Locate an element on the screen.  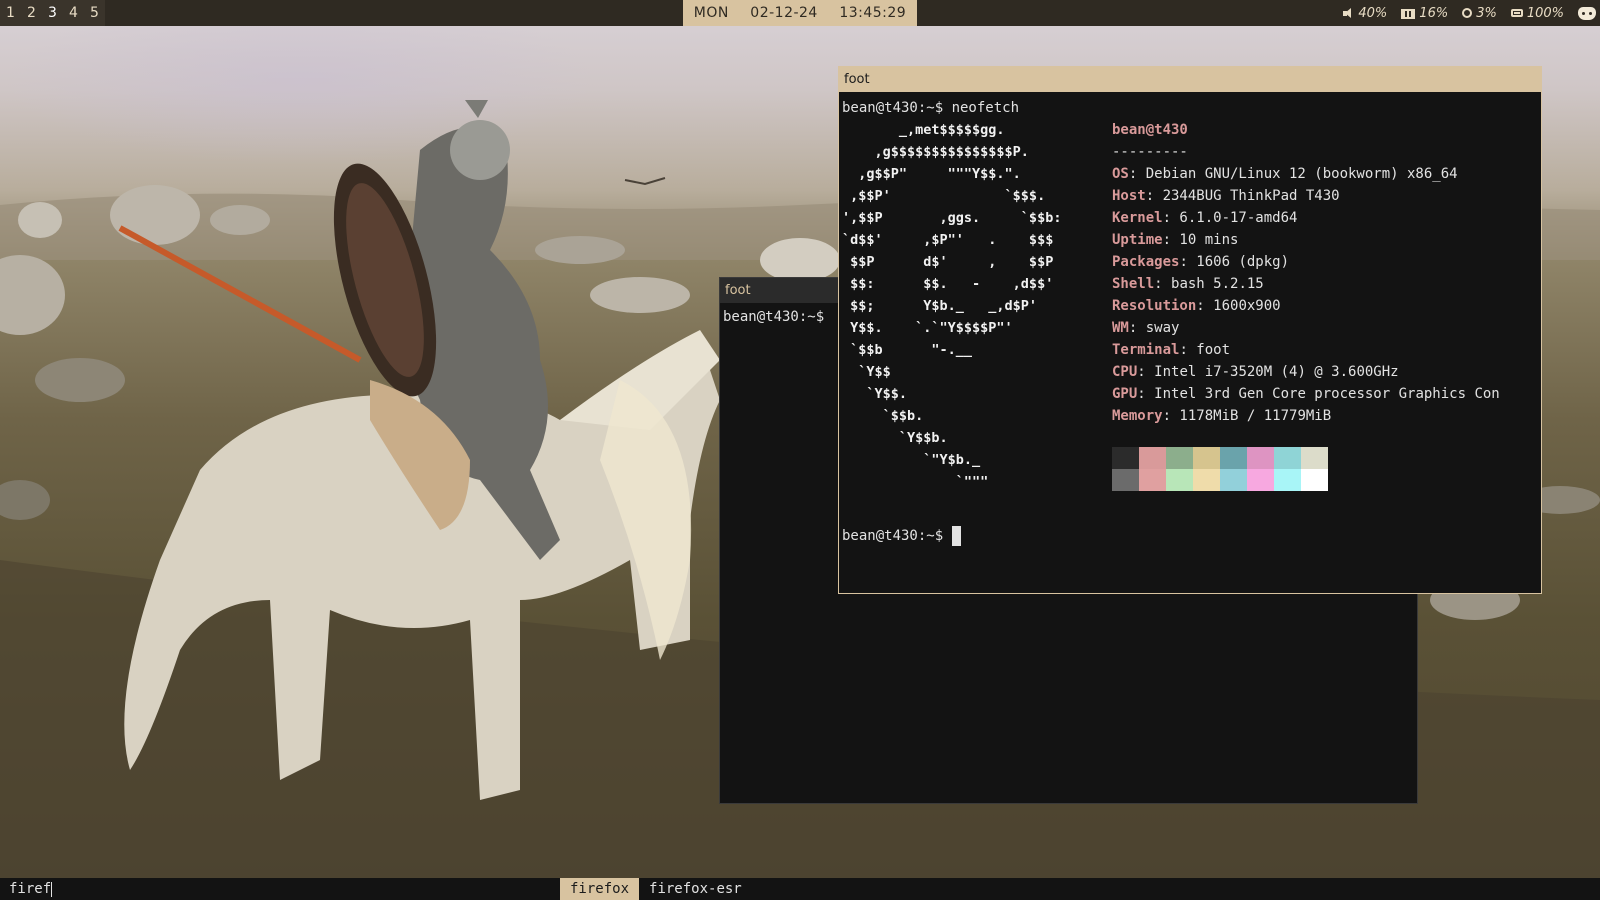
workspace-switcher: 1 2 3 4 5 is located at coordinates (52, 13).